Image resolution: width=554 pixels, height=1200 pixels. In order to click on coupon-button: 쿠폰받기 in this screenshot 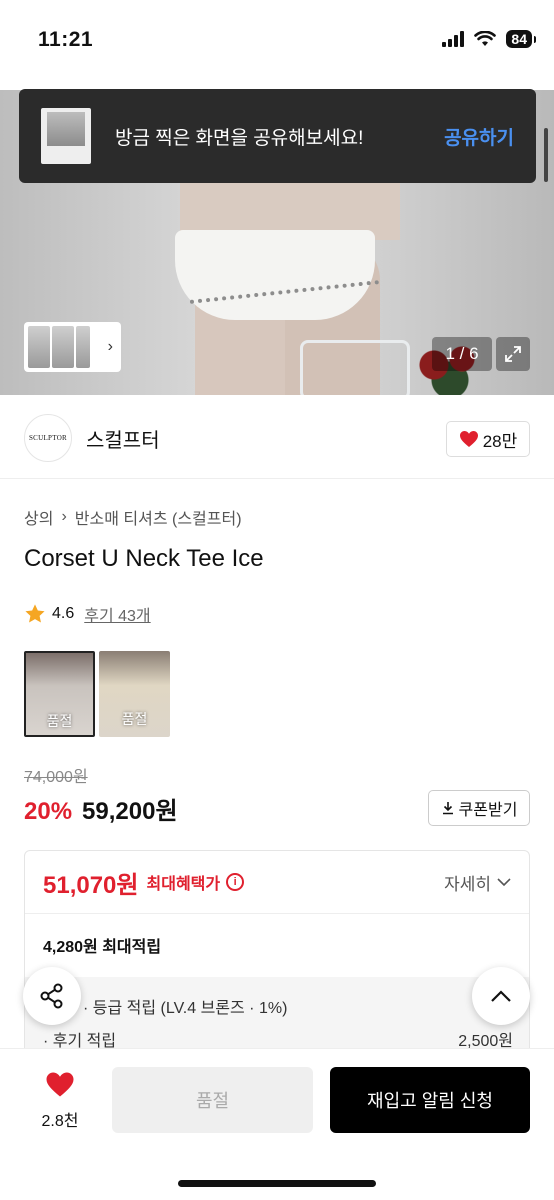, I will do `click(479, 808)`.